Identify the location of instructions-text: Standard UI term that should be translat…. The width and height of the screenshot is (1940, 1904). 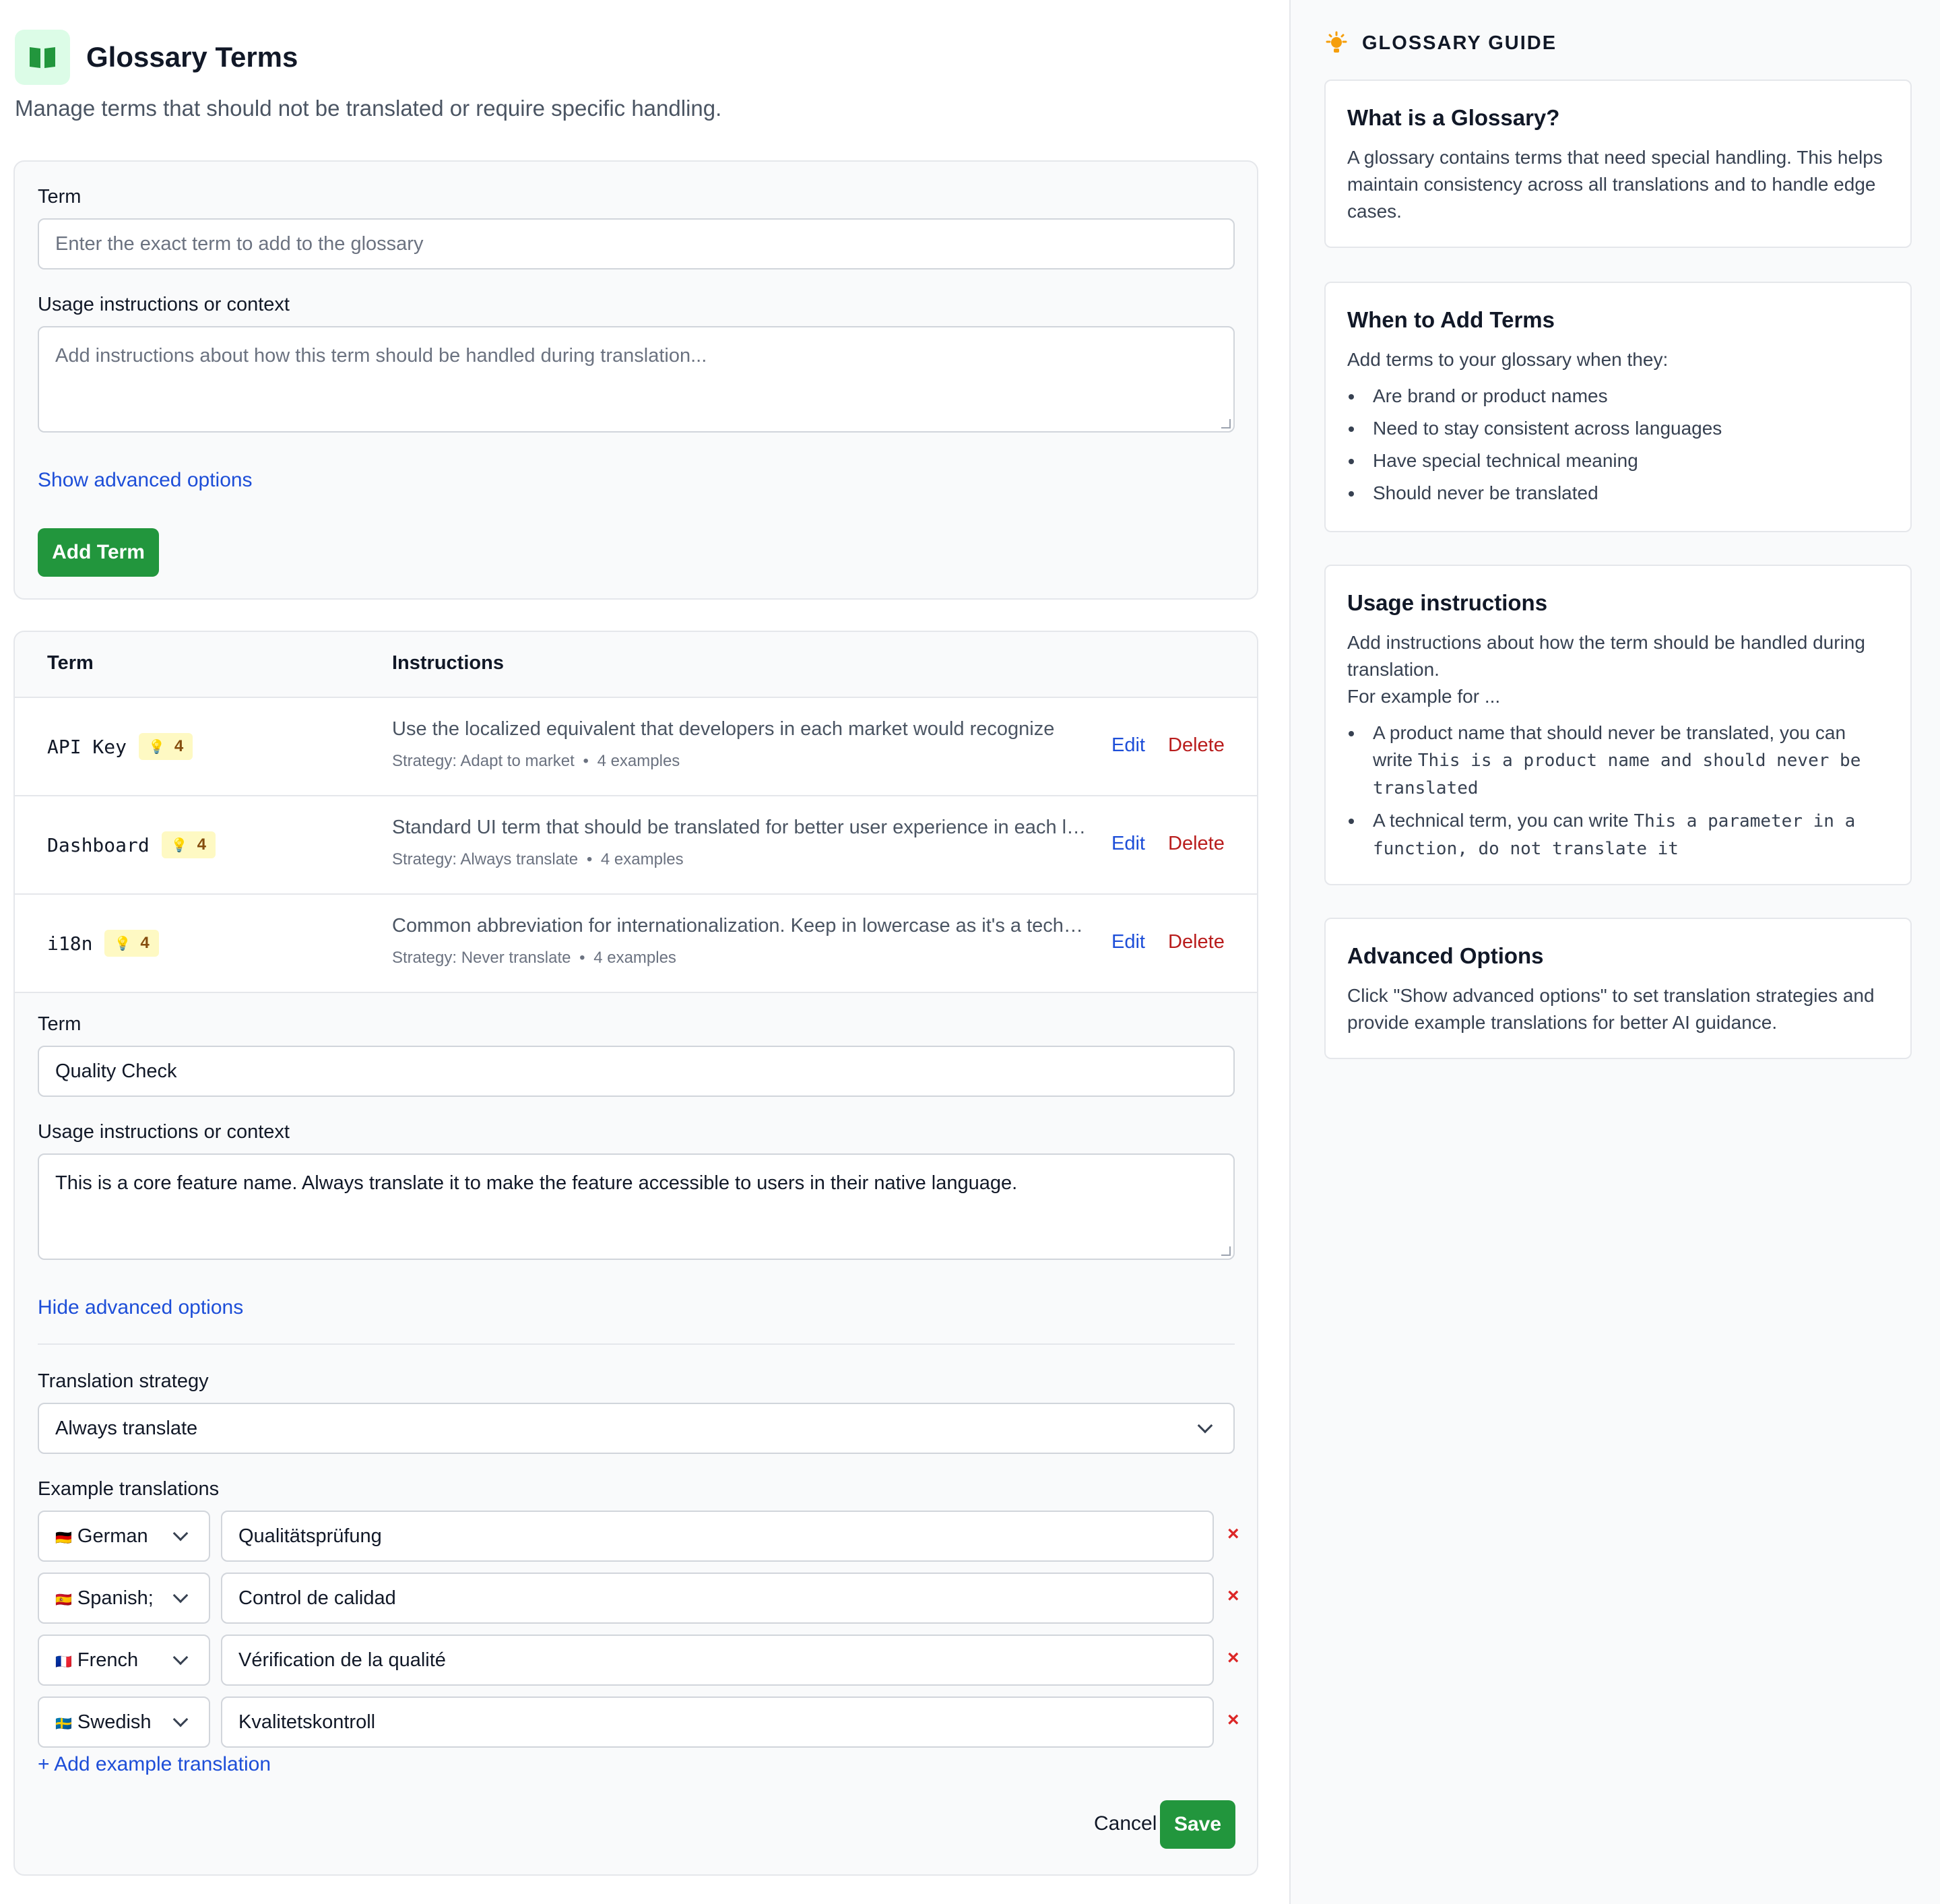
(743, 828).